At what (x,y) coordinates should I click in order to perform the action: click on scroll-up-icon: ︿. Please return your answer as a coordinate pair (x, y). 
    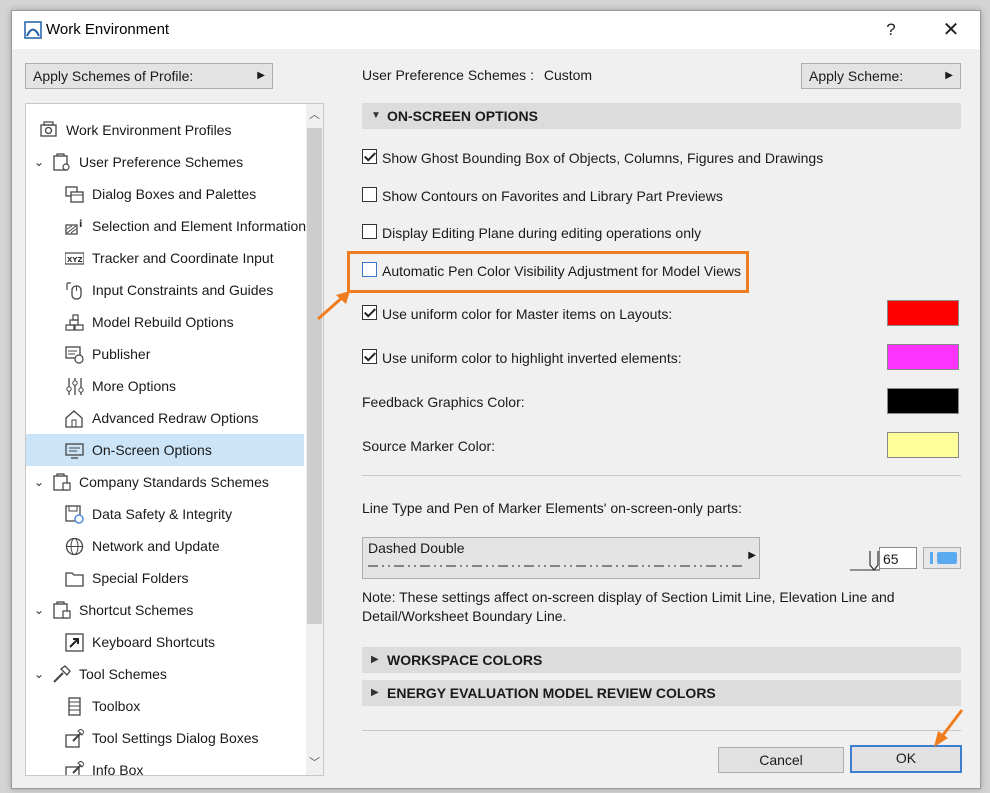
    Looking at the image, I should click on (314, 115).